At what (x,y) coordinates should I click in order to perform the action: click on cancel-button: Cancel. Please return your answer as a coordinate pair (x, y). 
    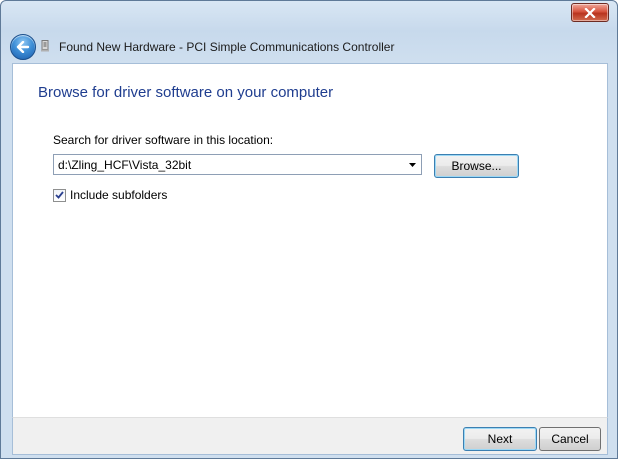
    Looking at the image, I should click on (570, 439).